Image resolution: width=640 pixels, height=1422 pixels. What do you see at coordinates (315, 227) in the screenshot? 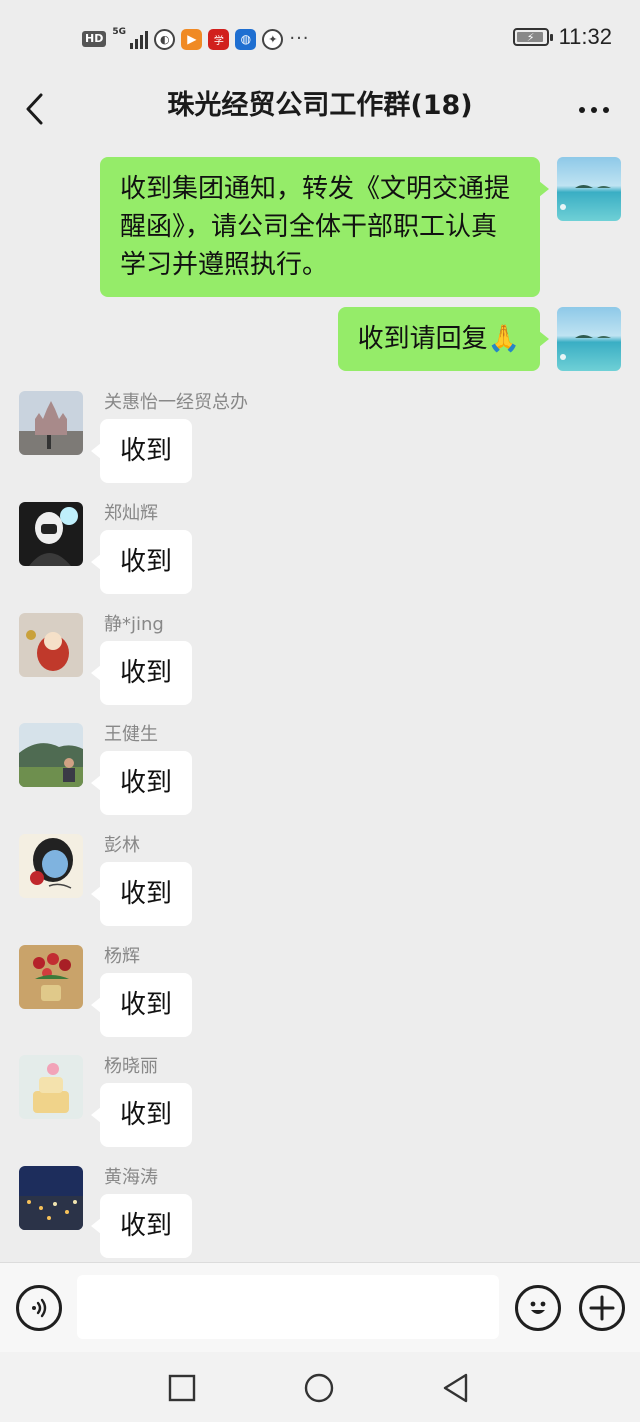
I see `message-text: 收到集团通知，转发《文明交通提醒函》，请公司全体干部职工认真学习并遵照执行。` at bounding box center [315, 227].